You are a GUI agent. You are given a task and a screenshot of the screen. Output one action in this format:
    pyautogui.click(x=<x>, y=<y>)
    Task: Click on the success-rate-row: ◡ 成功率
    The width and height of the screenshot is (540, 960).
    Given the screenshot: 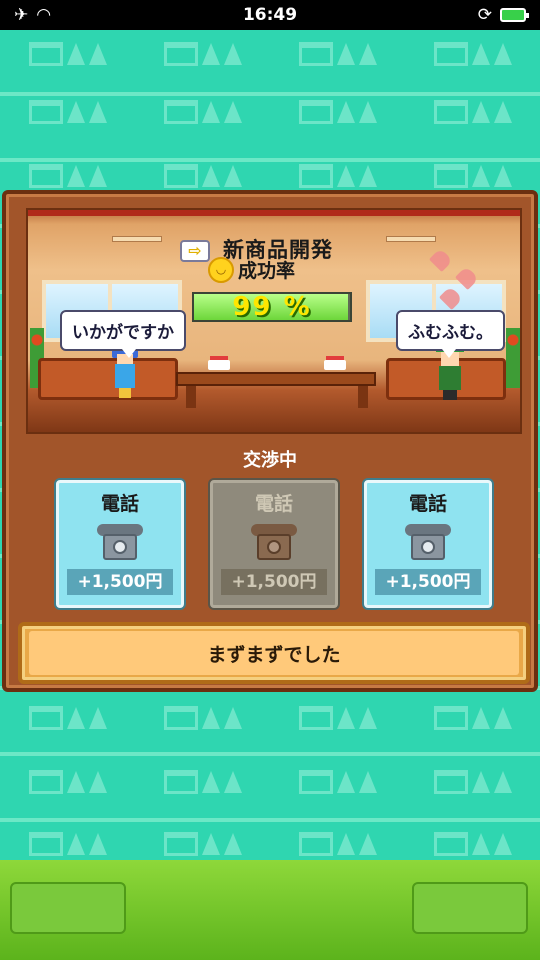 What is the action you would take?
    pyautogui.click(x=251, y=269)
    